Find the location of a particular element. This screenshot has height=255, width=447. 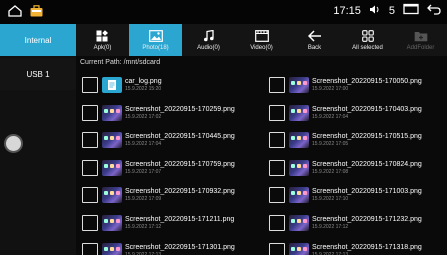

volume-level: 5 is located at coordinates (391, 10).